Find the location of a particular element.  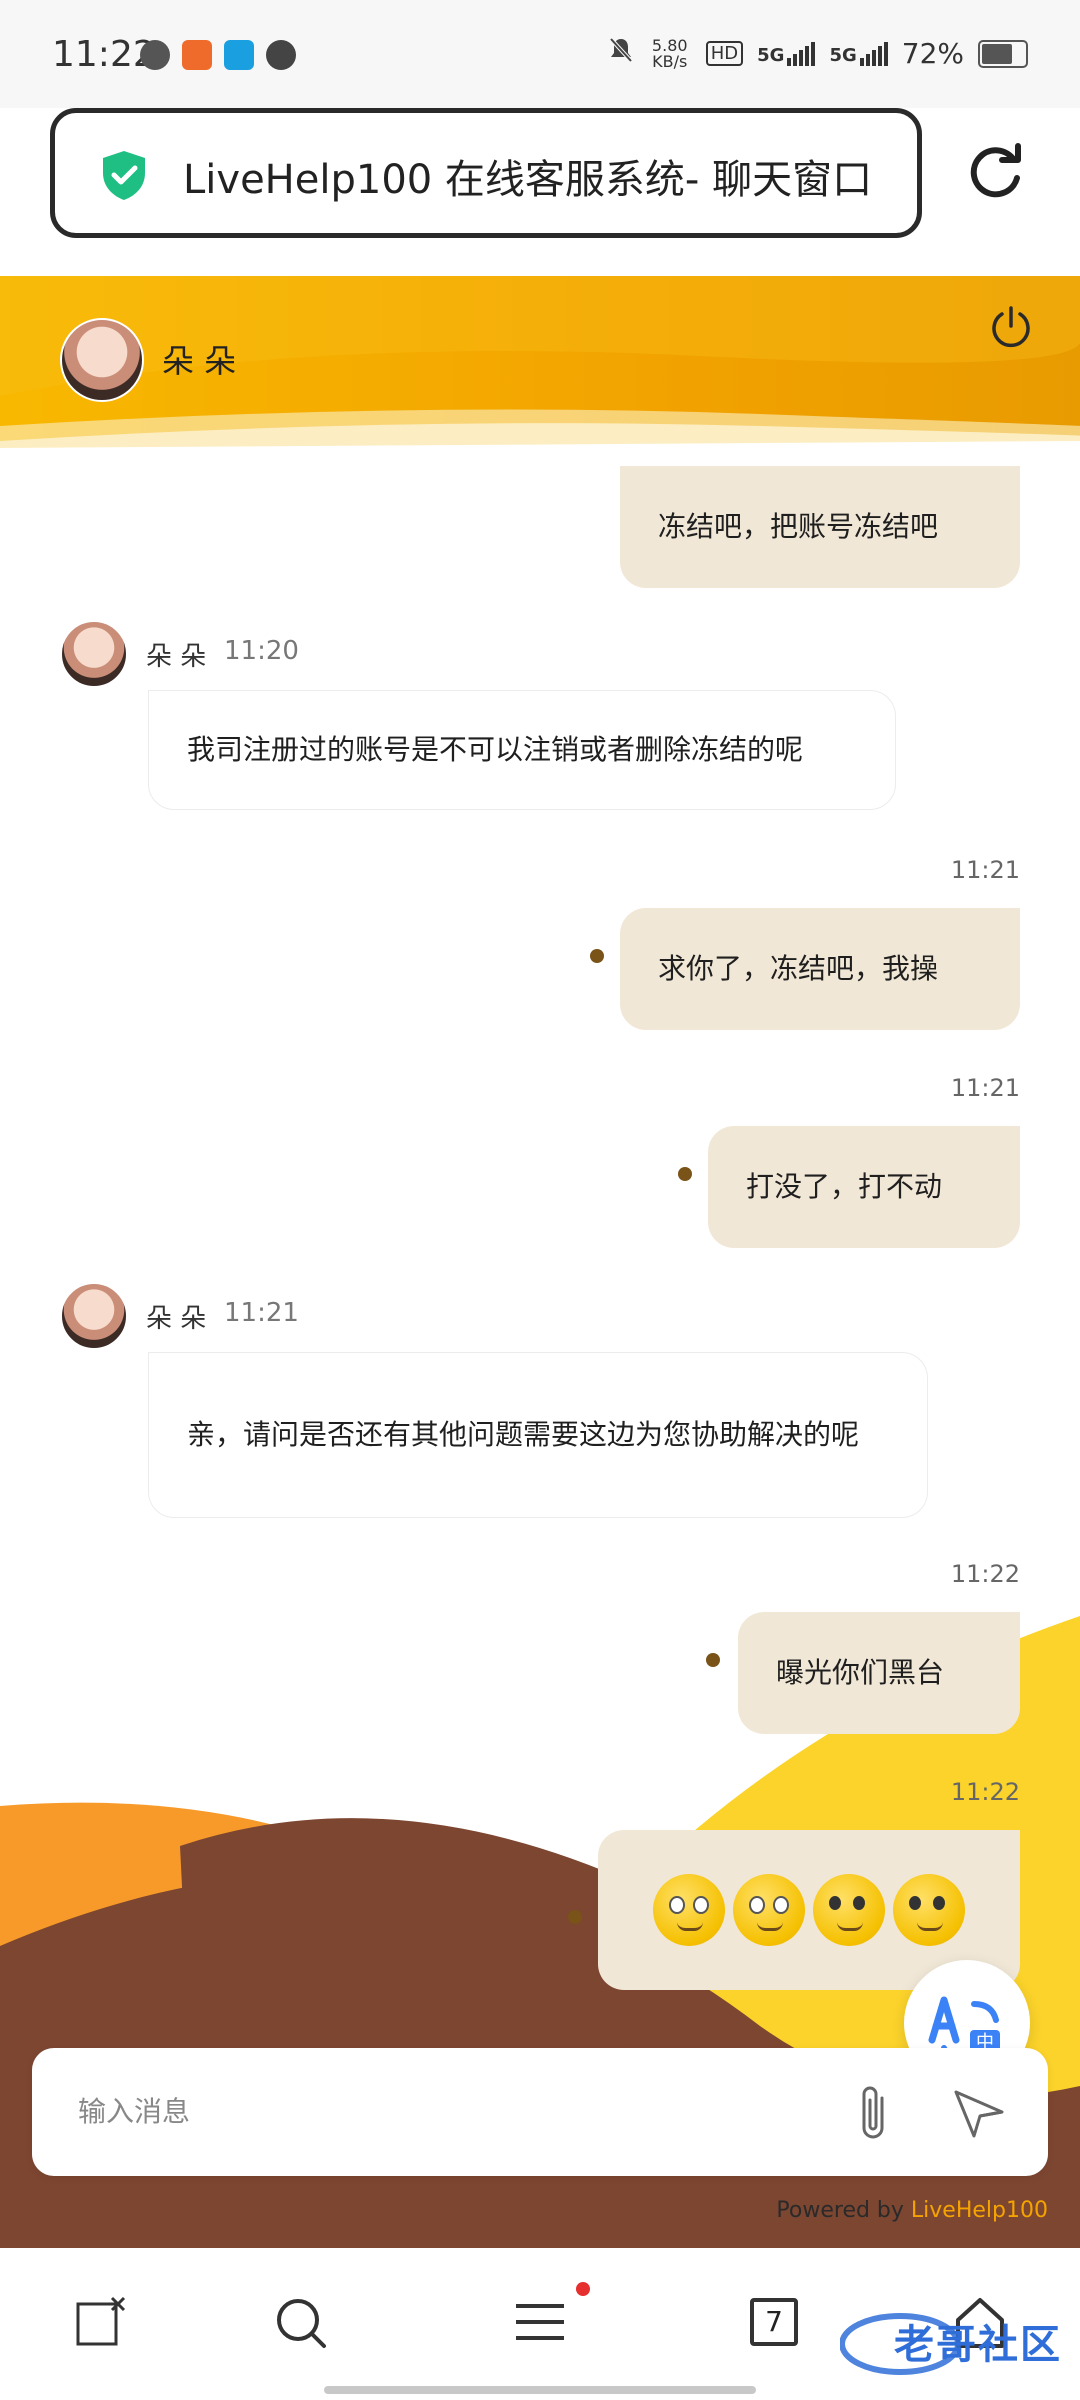

brand-link: LiveHelp100 is located at coordinates (979, 2210).